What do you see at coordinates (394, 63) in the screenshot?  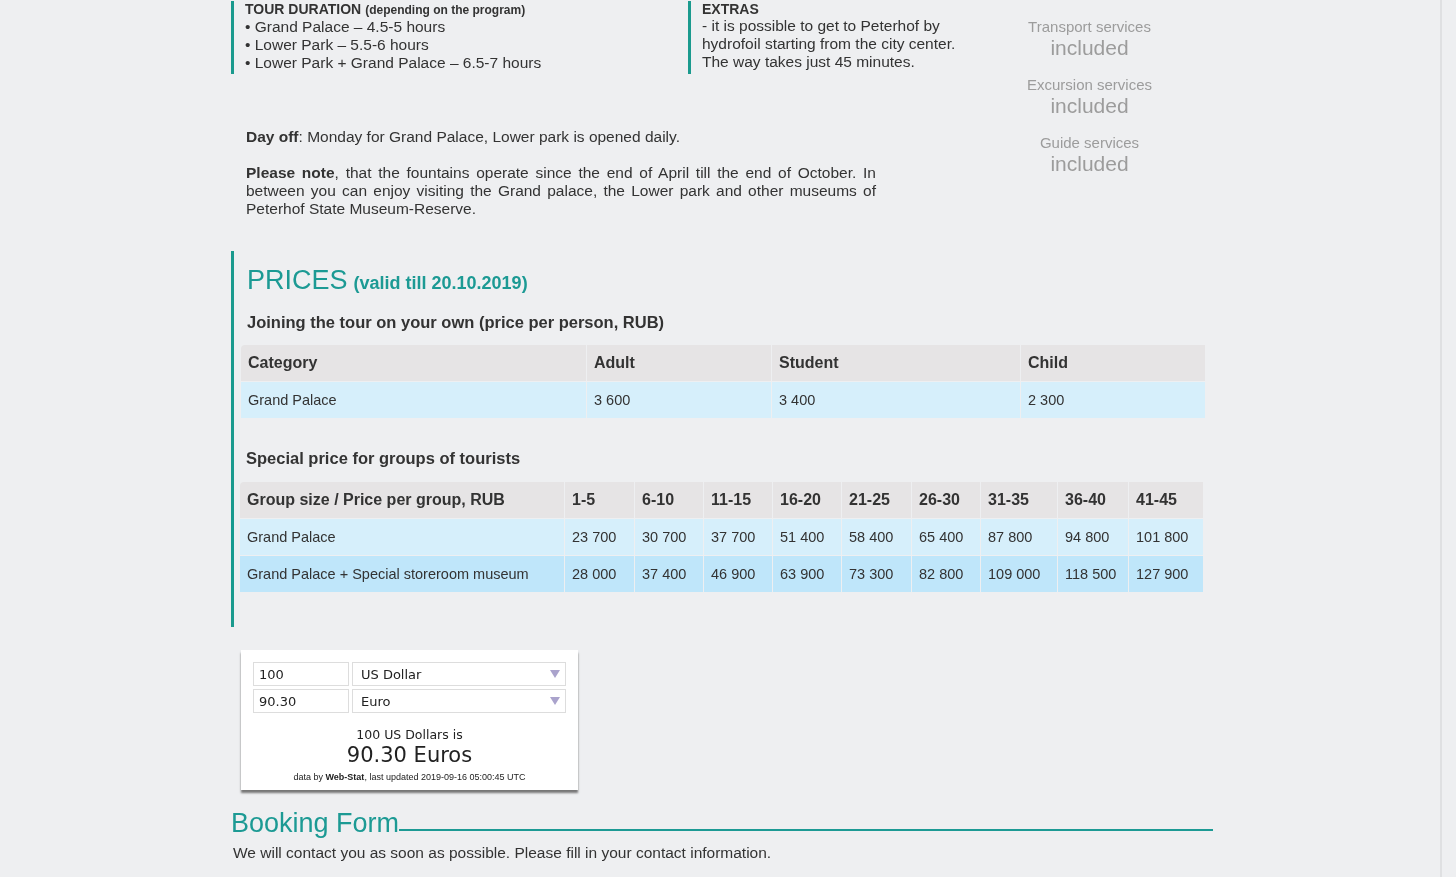 I see `duration-item: • Lower Park + Grand Palace – 6.5-7 hours` at bounding box center [394, 63].